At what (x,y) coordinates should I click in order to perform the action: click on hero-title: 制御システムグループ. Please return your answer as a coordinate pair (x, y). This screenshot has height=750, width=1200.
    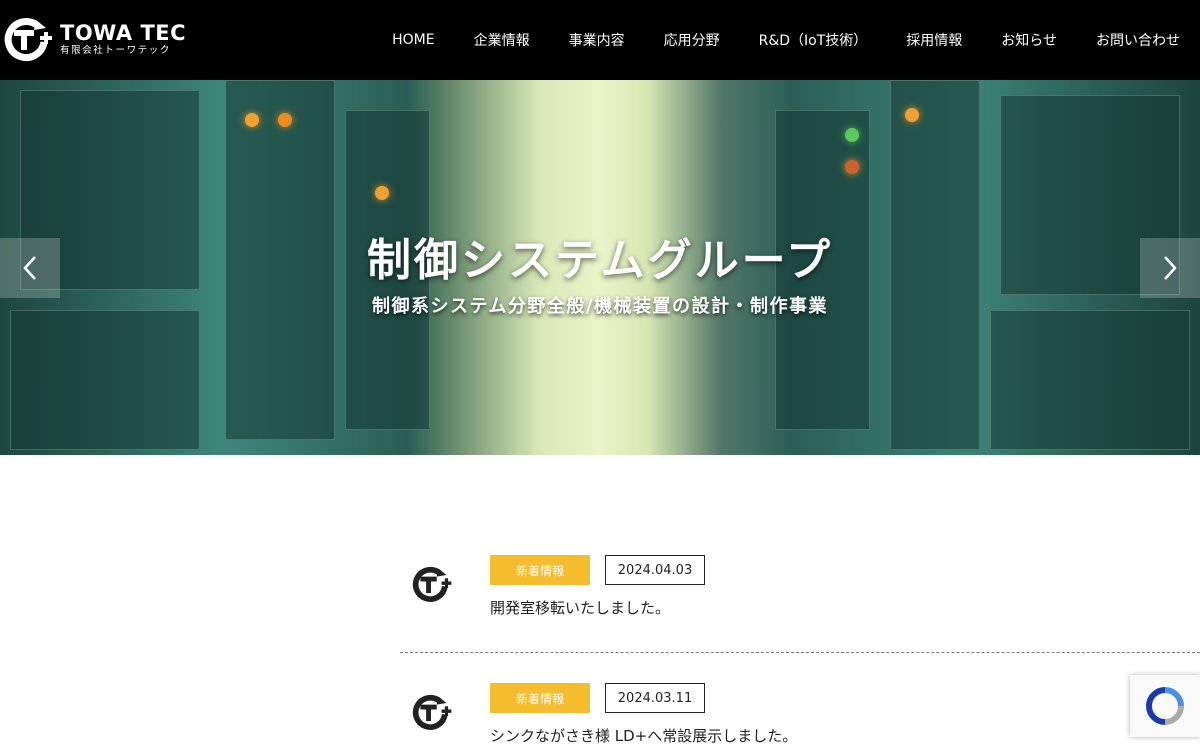
    Looking at the image, I should click on (600, 260).